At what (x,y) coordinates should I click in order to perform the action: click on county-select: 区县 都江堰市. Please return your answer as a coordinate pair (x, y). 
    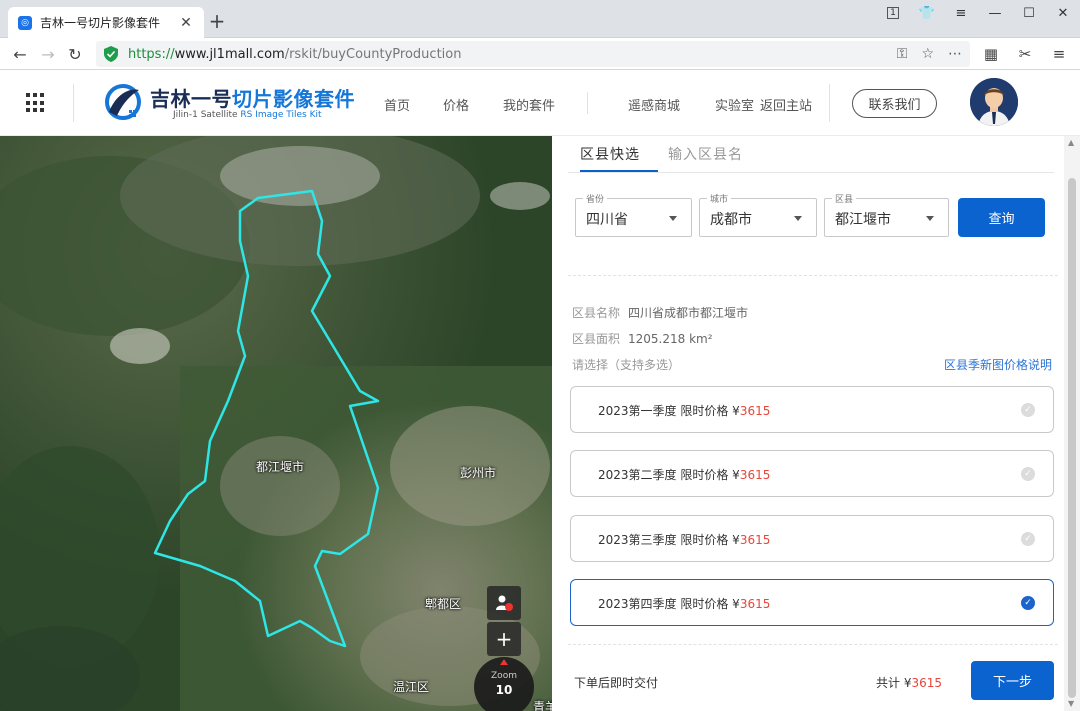
    Looking at the image, I should click on (886, 214).